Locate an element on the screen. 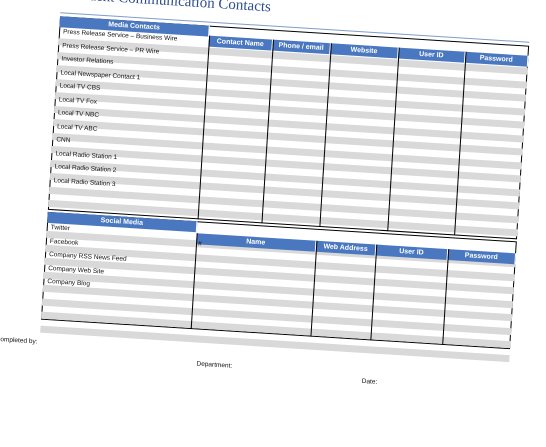  hash-marker: # is located at coordinates (199, 244).